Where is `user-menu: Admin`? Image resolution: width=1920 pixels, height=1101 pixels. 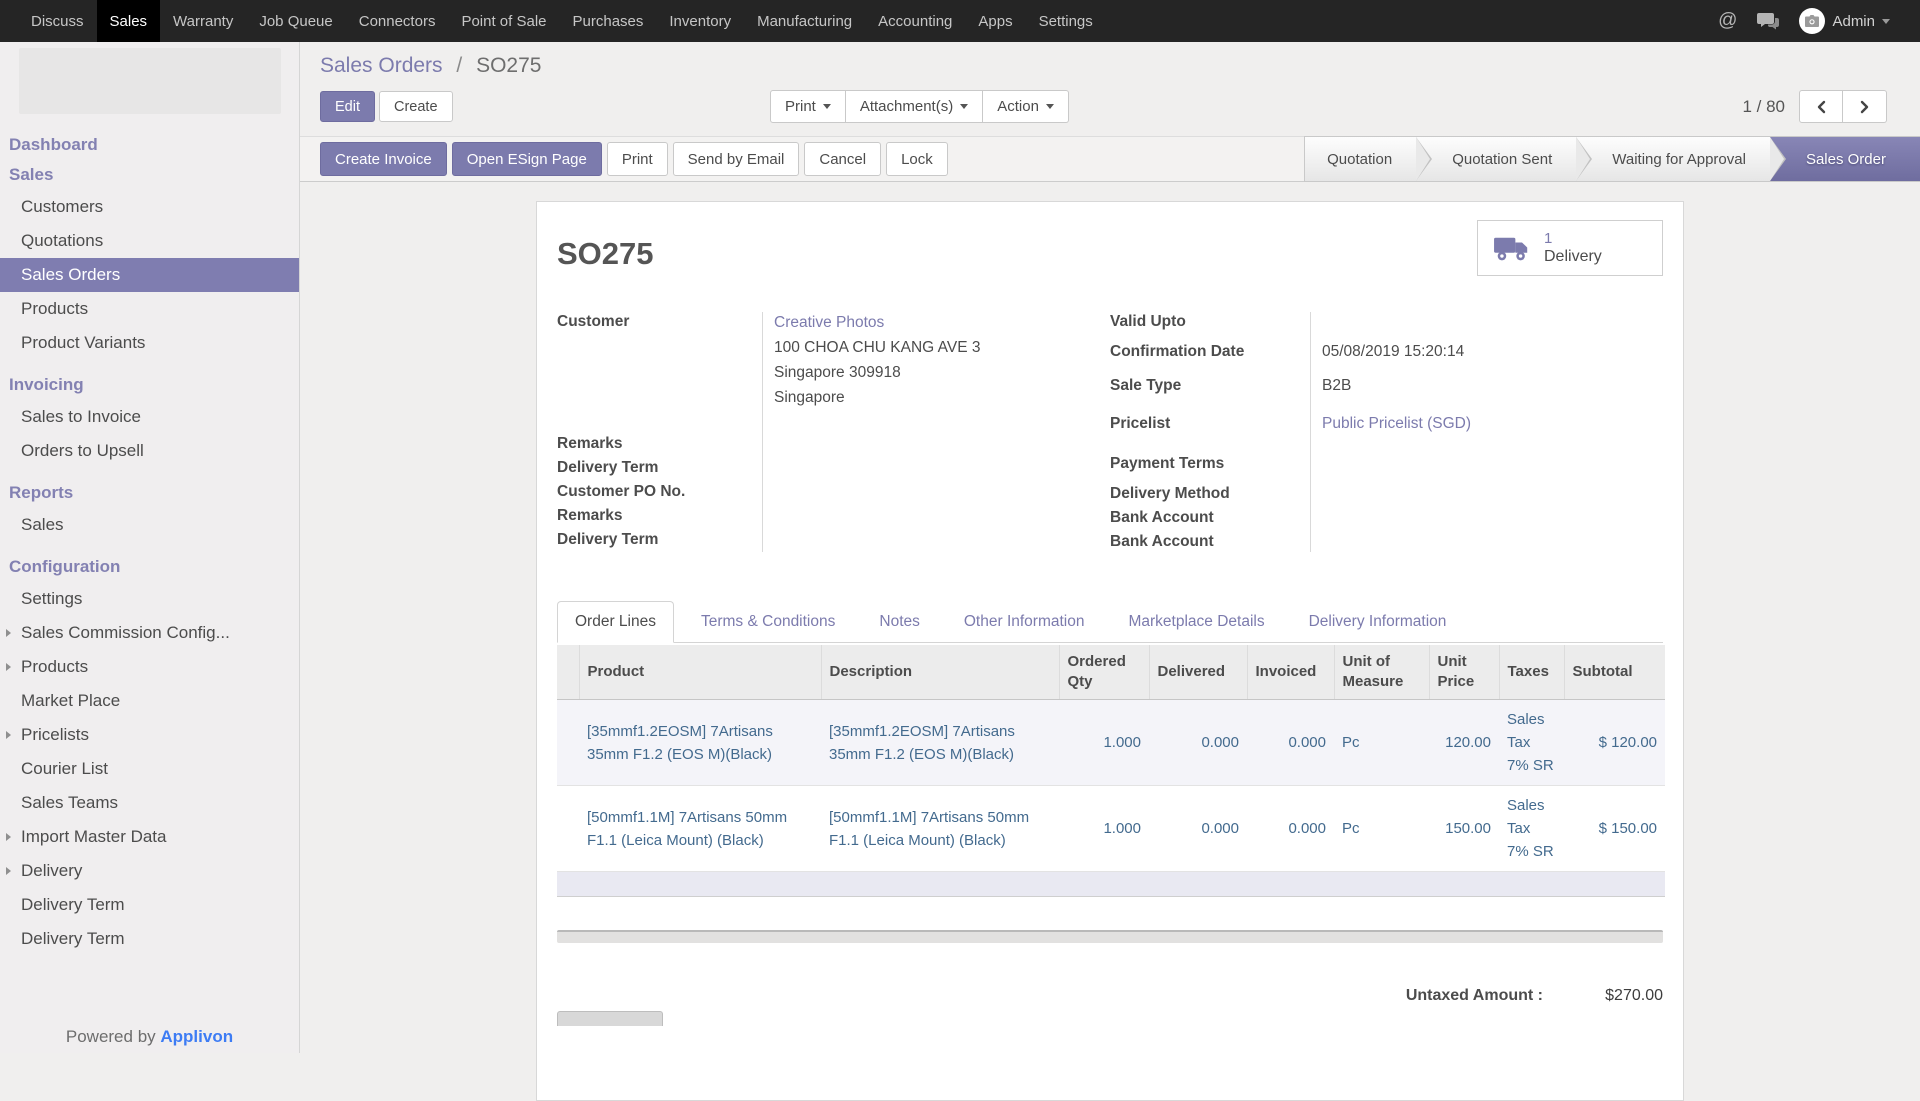
user-menu: Admin is located at coordinates (1844, 21).